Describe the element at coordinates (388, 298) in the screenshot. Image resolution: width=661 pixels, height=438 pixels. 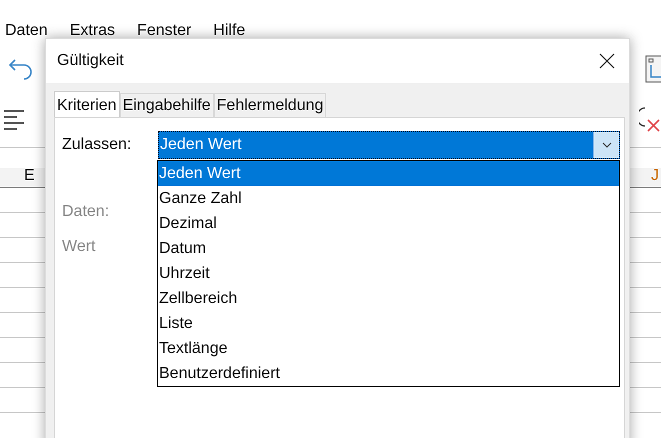
I see `dropdown-option: Zellbereich` at that location.